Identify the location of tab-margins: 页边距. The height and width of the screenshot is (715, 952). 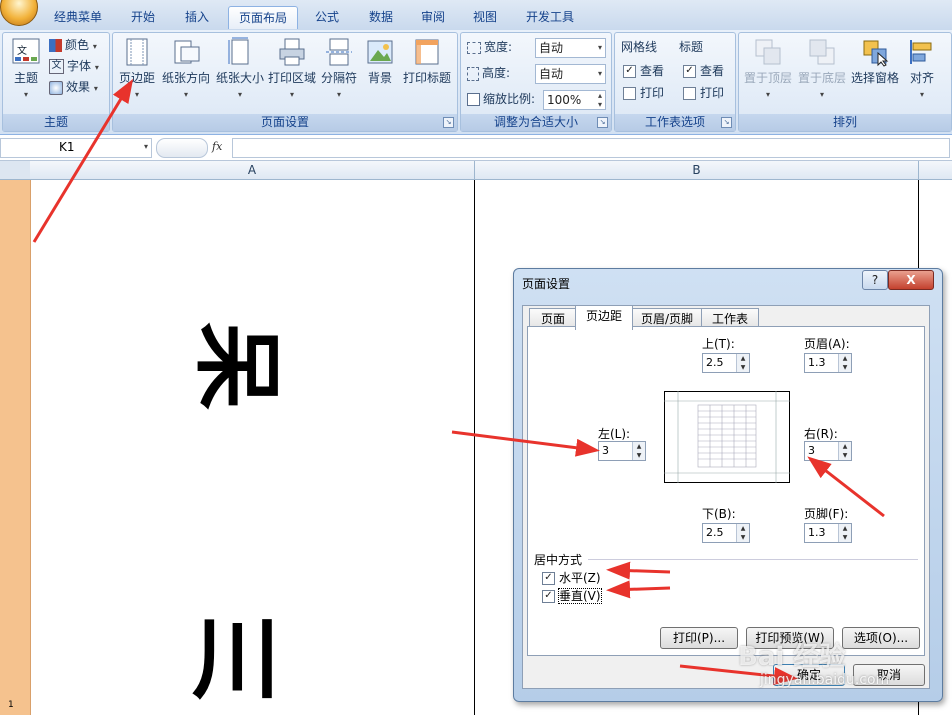
(604, 317).